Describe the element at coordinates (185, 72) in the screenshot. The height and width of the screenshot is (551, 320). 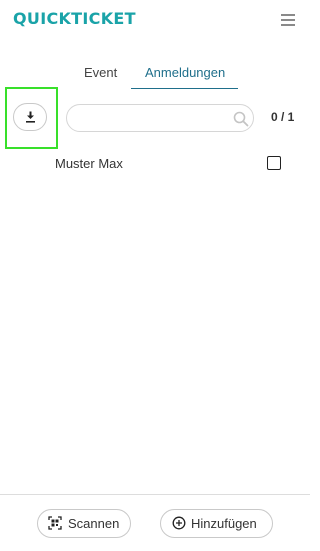
I see `tab-anmeldungen: Anmeldungen` at that location.